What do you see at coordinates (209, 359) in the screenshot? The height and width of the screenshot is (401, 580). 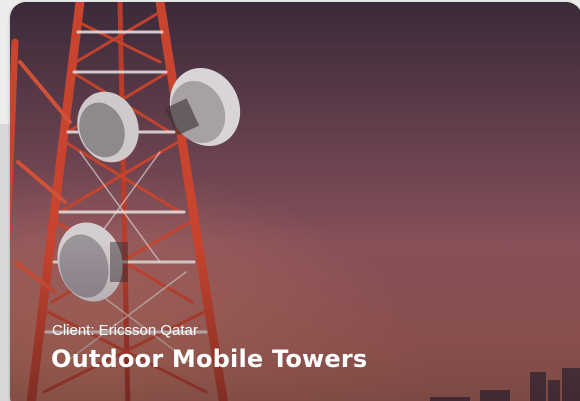 I see `project-title: Outdoor Mobile Towers` at bounding box center [209, 359].